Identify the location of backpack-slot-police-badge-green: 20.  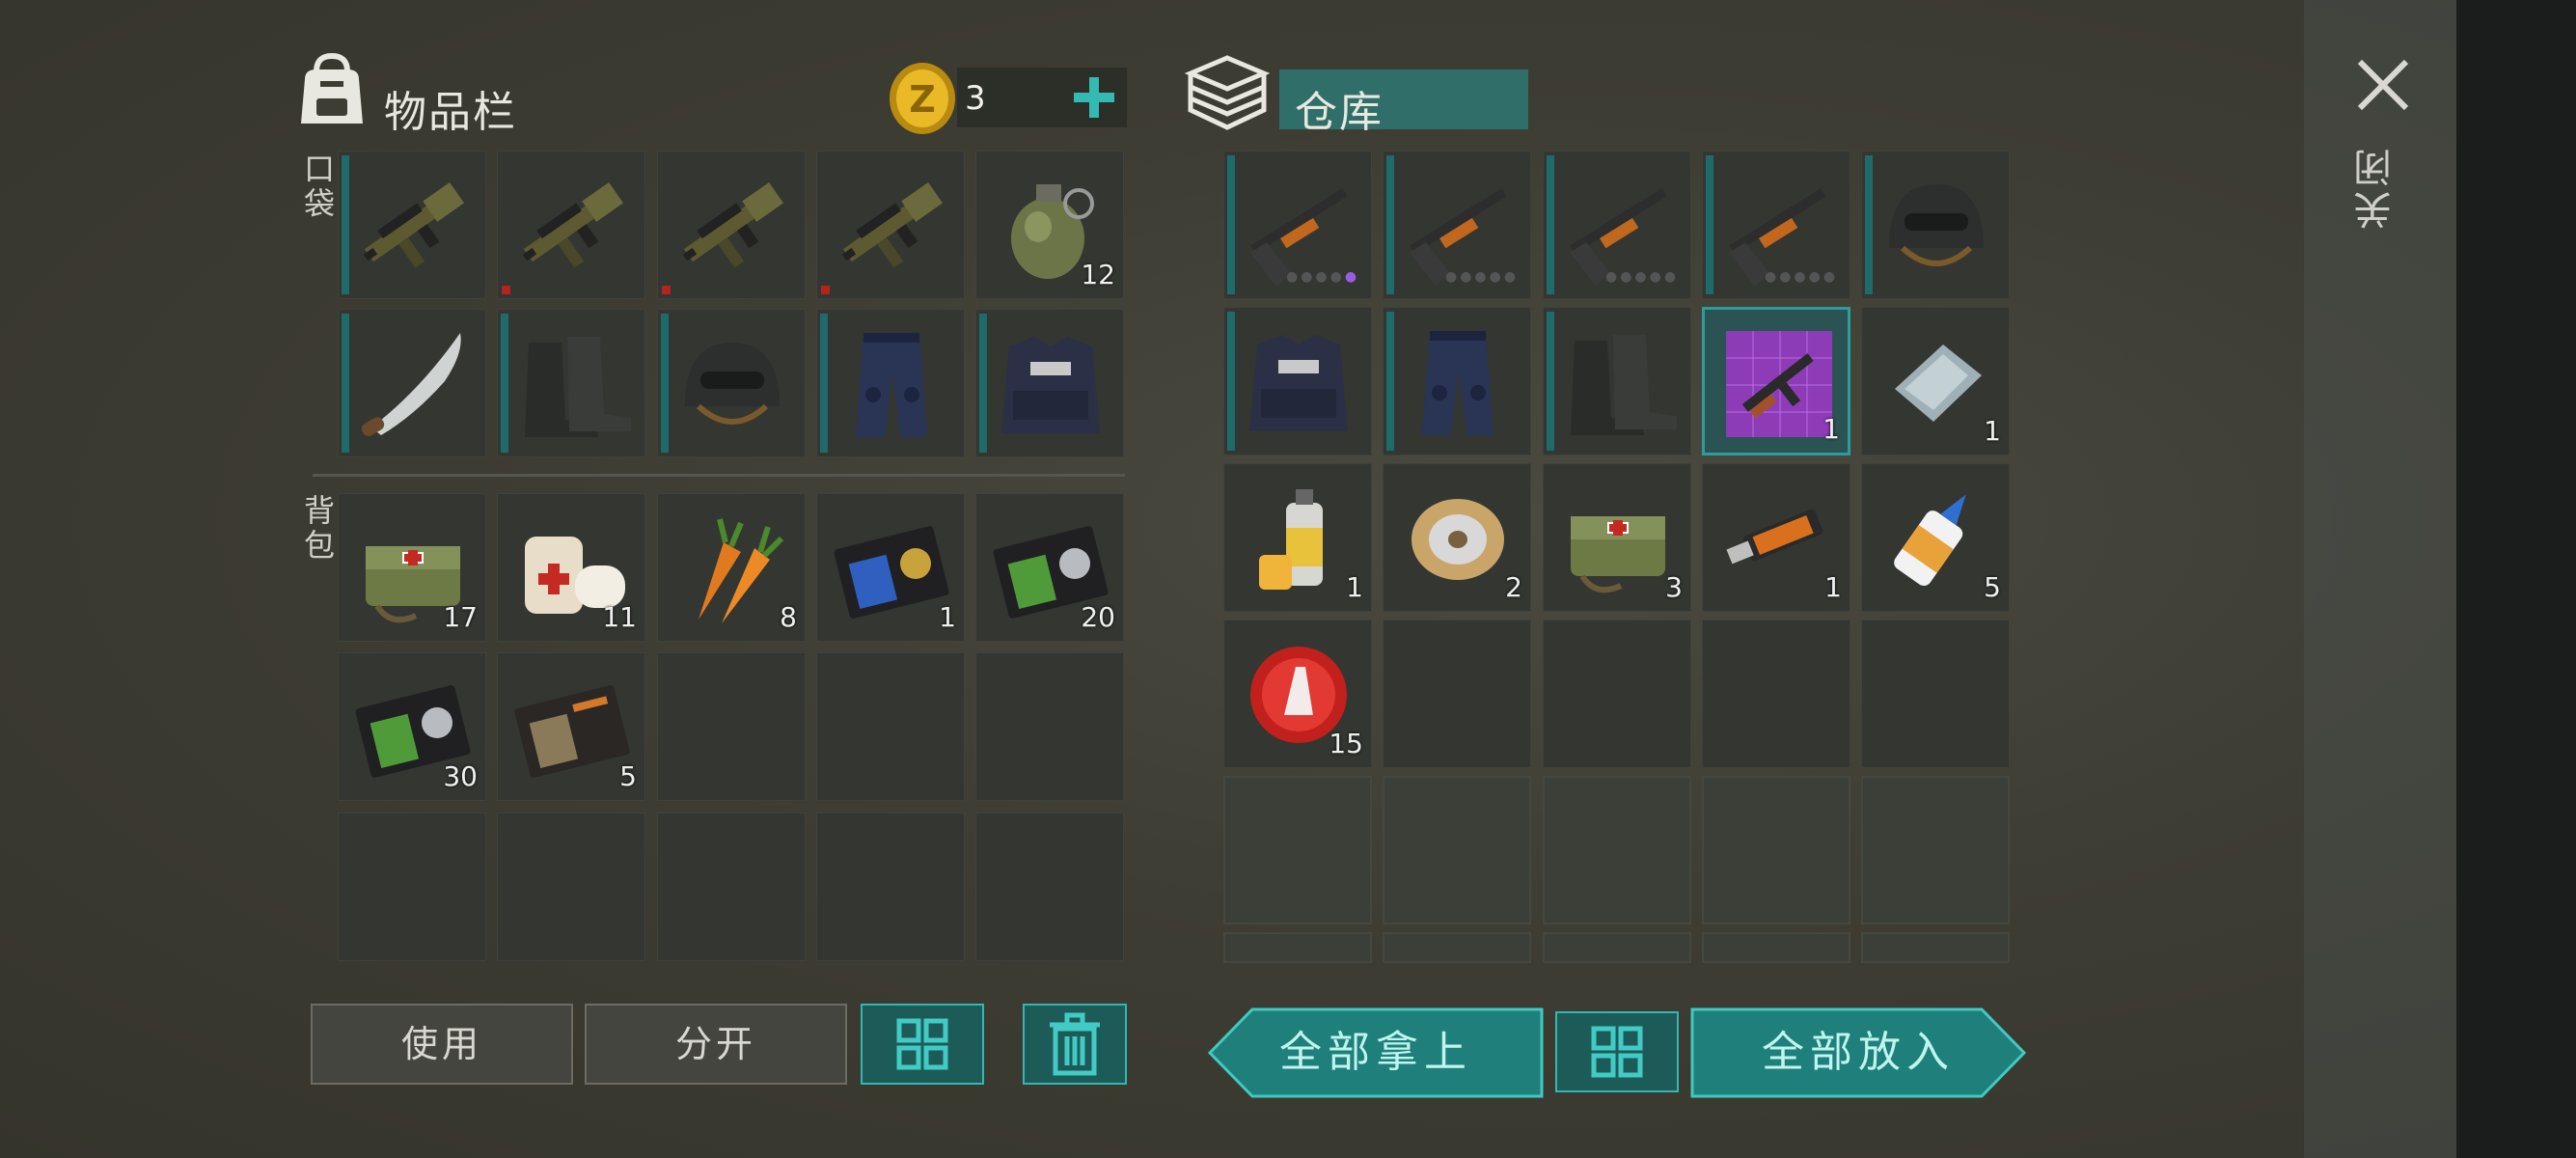
(1049, 567).